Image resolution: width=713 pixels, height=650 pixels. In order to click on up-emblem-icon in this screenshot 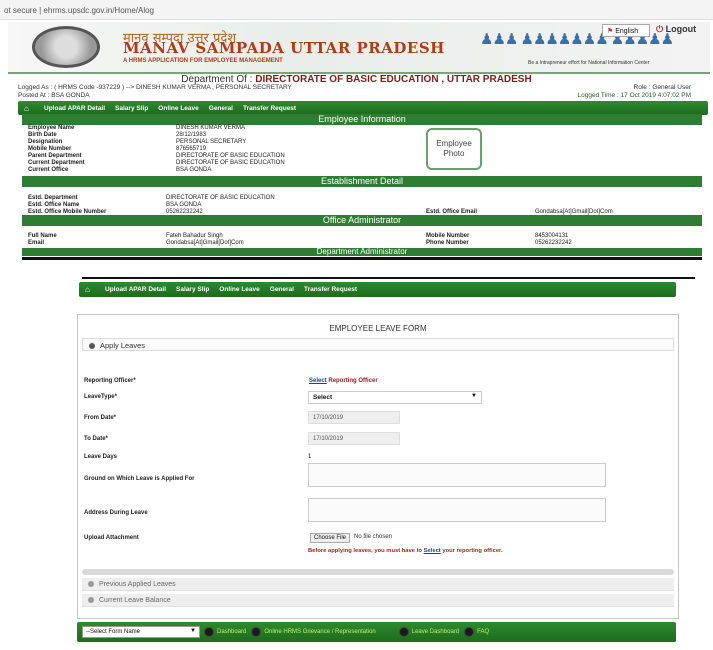, I will do `click(66, 47)`.